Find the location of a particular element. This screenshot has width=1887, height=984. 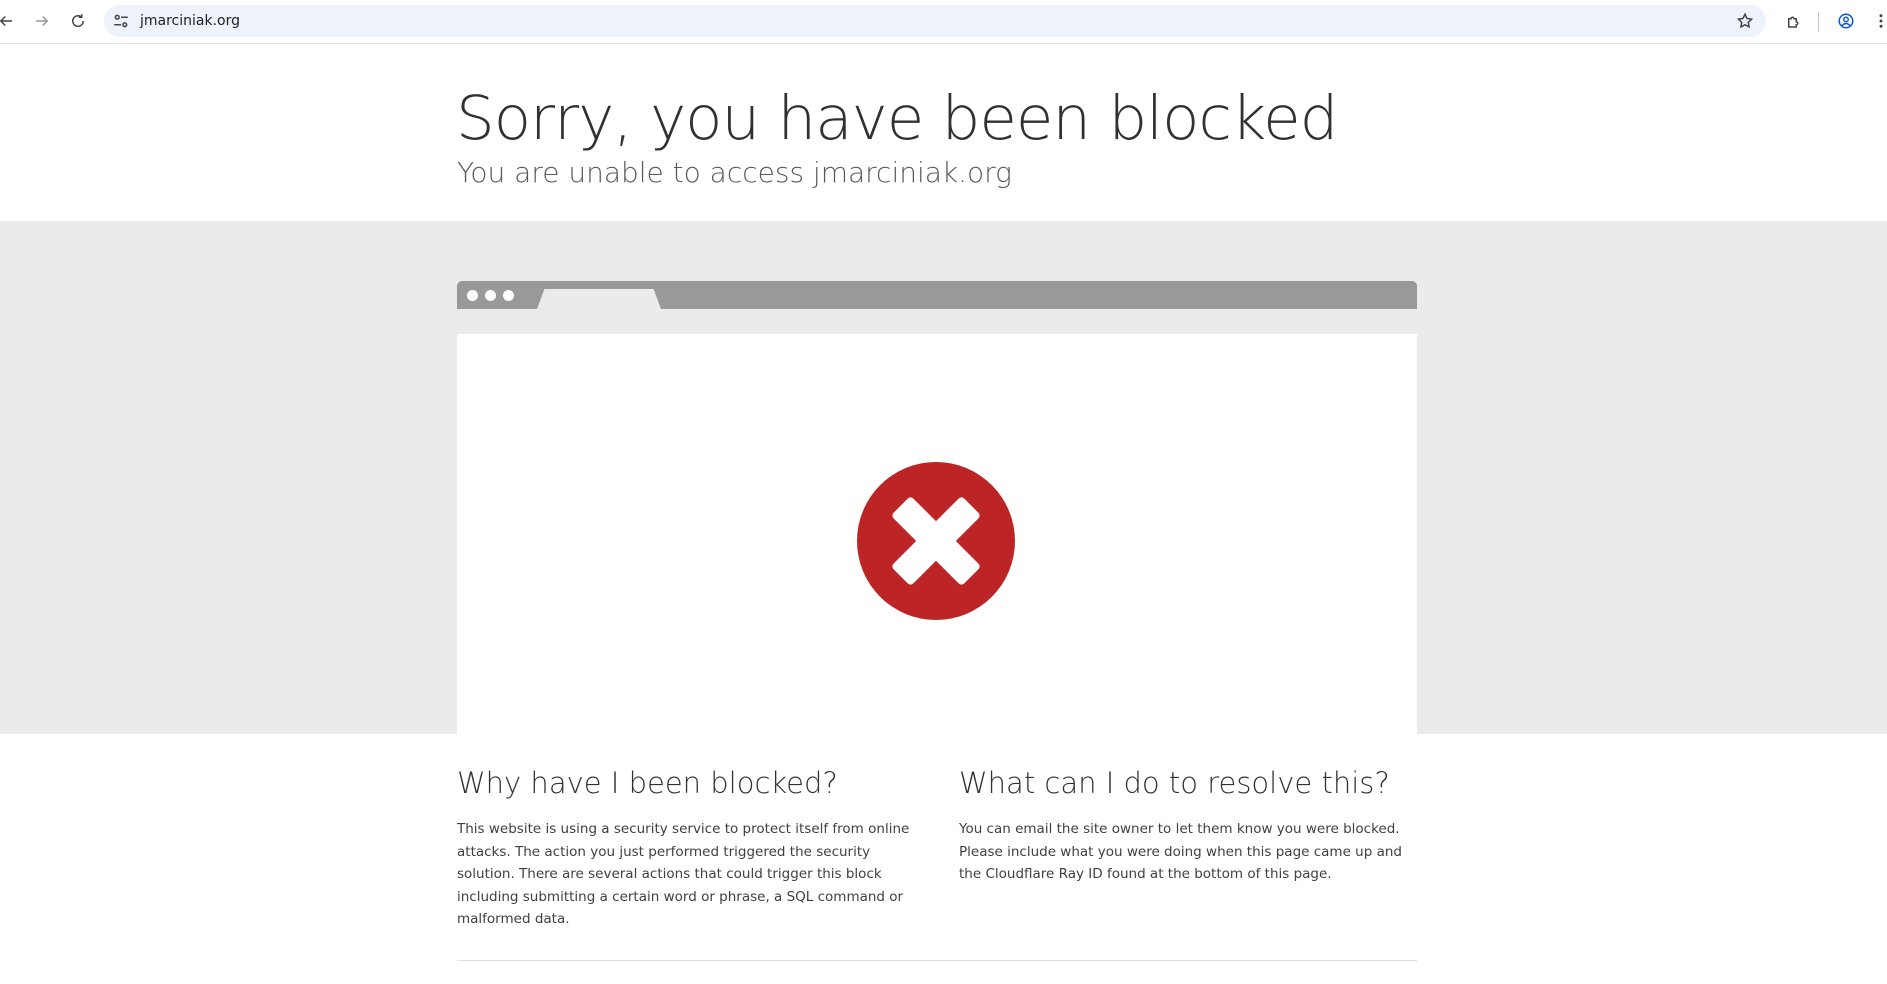

divider is located at coordinates (937, 960).